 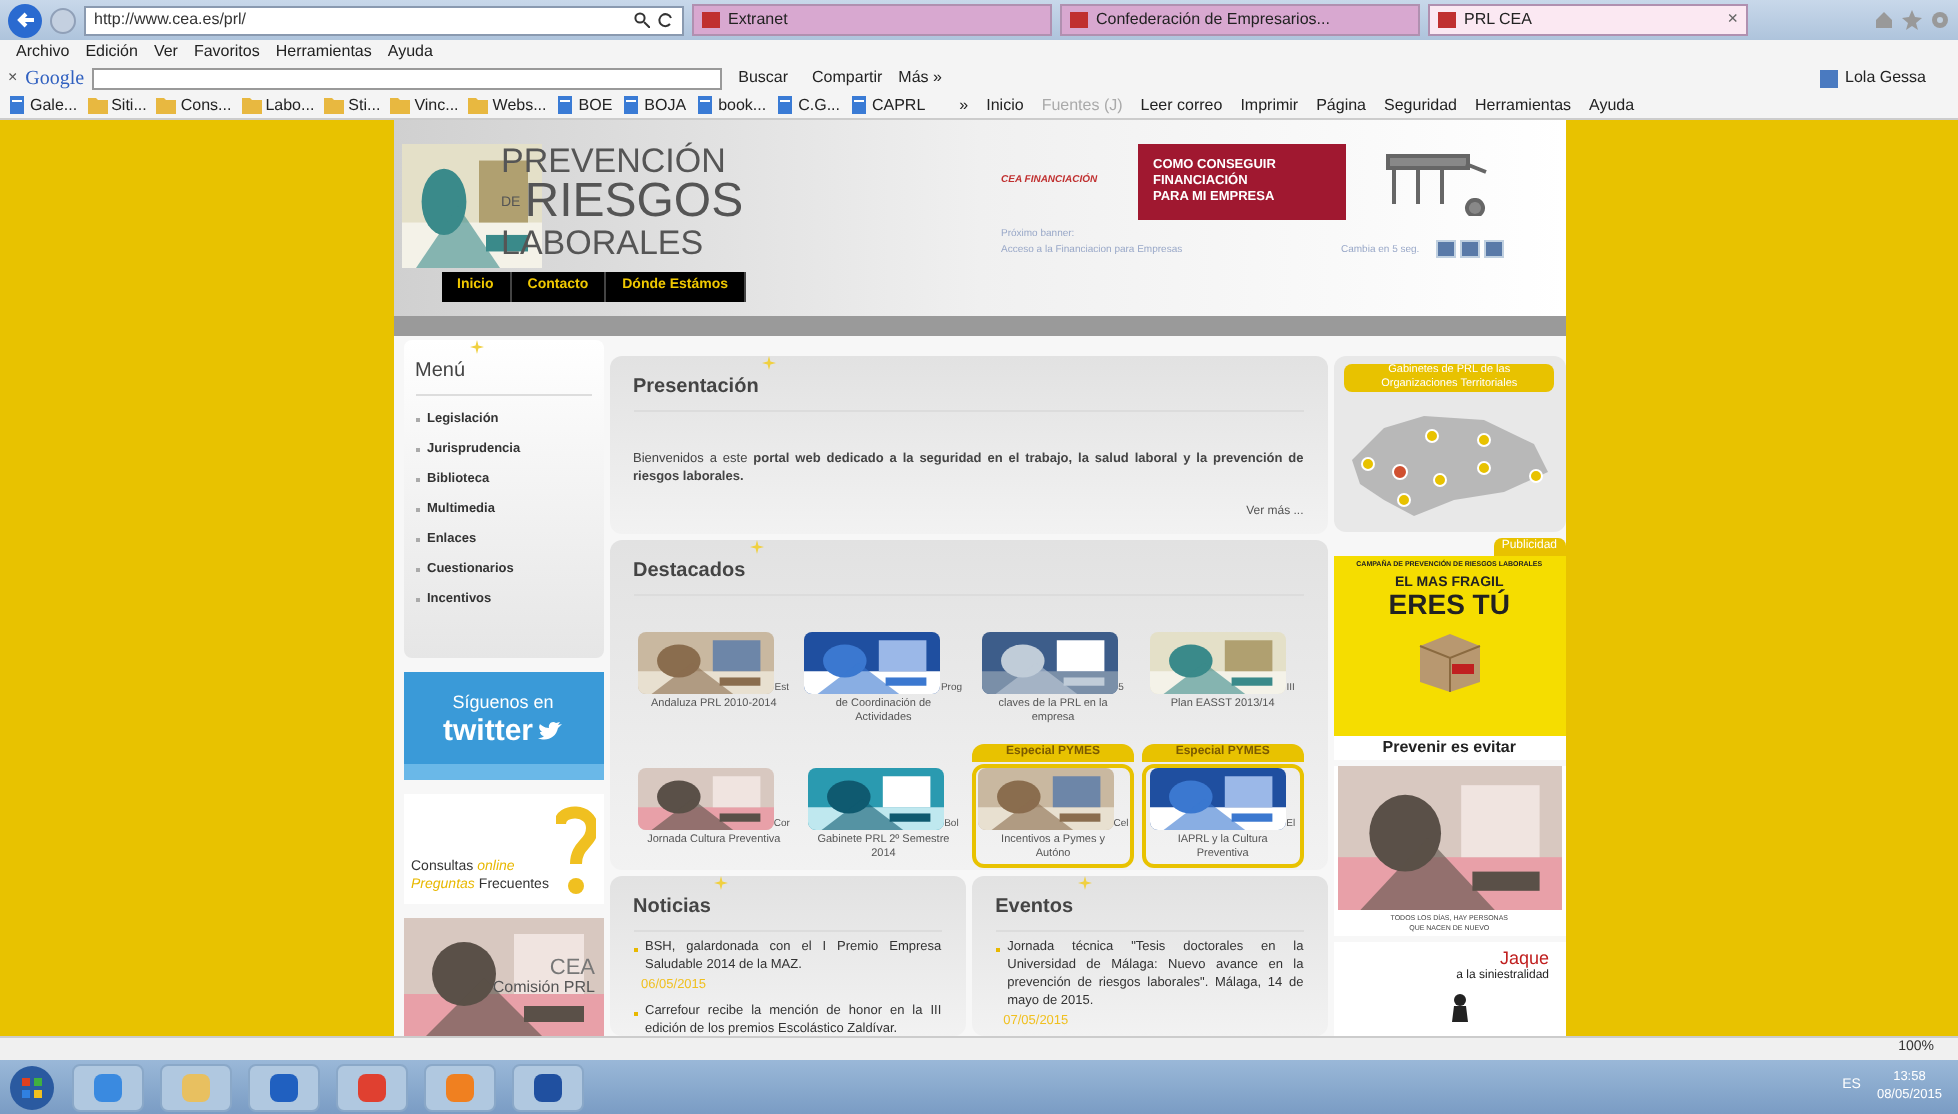 I want to click on command-button: Imprimir, so click(x=1269, y=105).